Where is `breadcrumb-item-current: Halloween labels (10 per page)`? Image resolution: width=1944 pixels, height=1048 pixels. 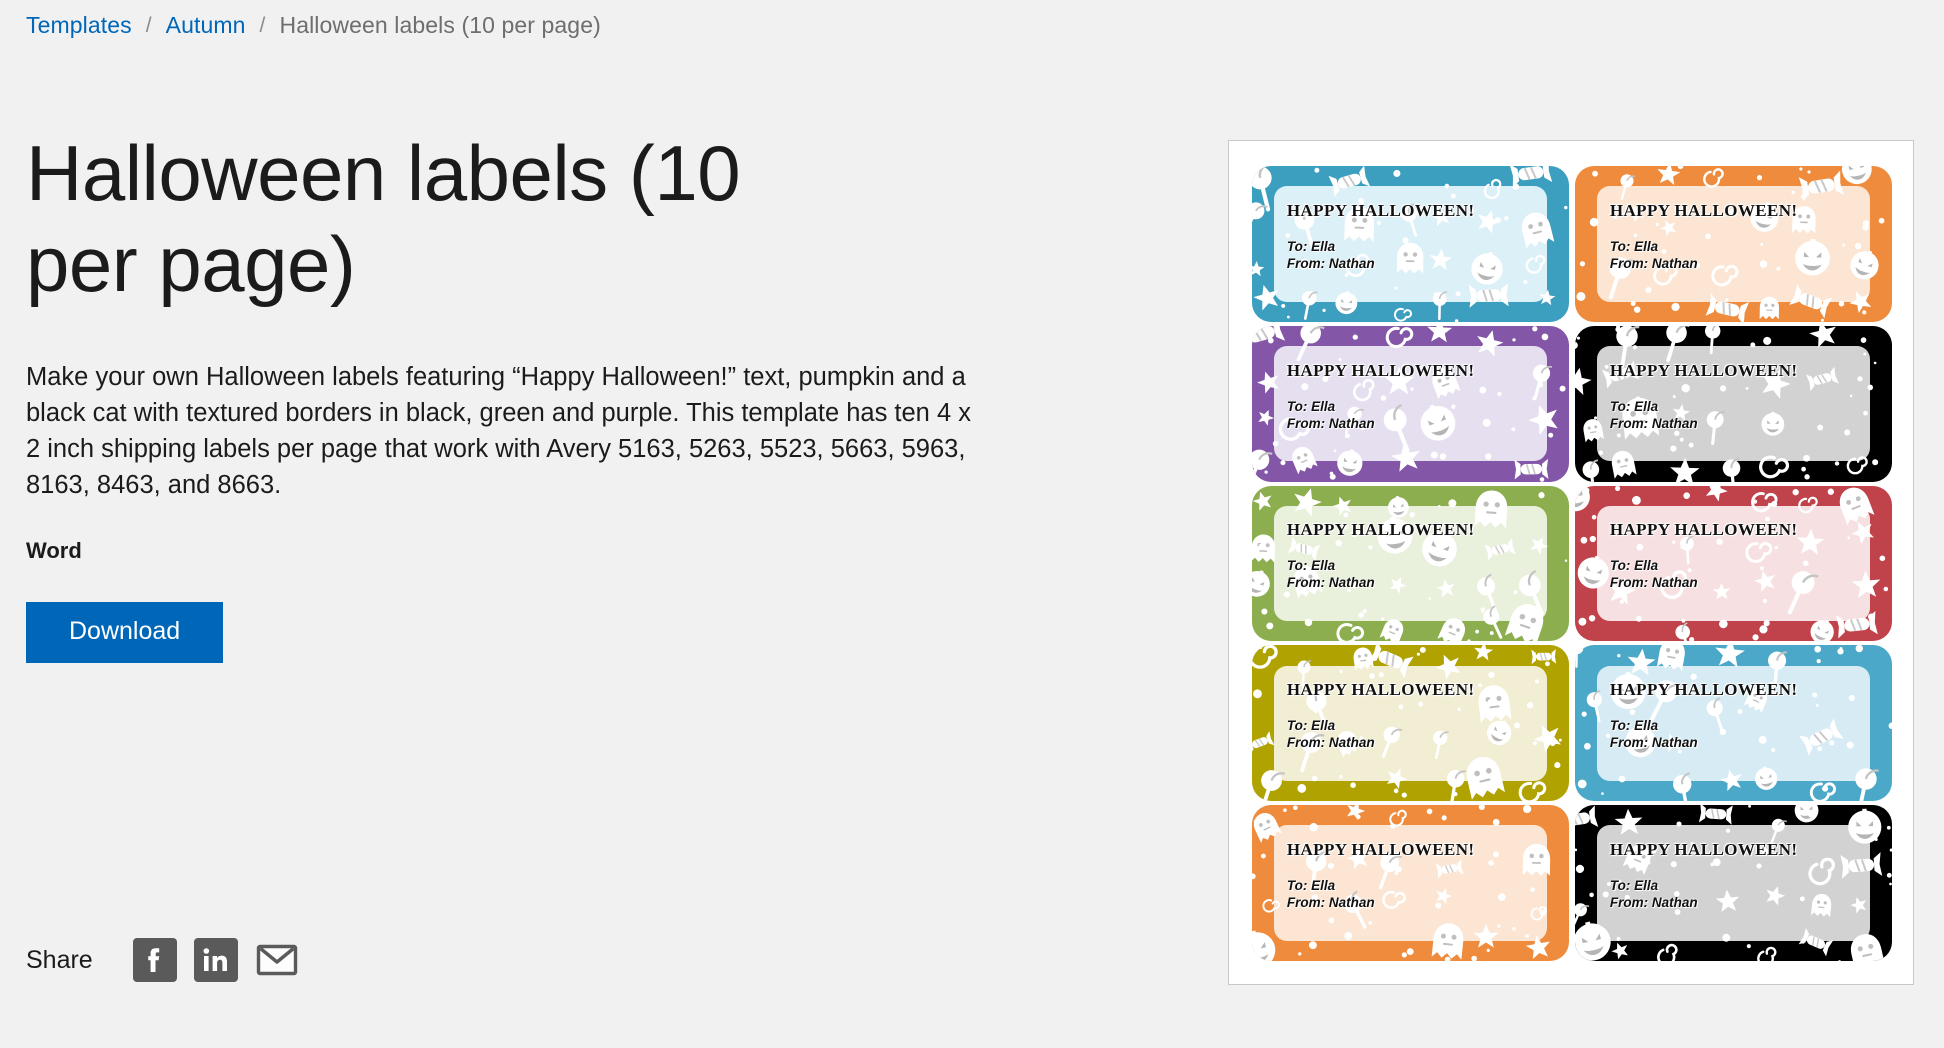 breadcrumb-item-current: Halloween labels (10 per page) is located at coordinates (440, 25).